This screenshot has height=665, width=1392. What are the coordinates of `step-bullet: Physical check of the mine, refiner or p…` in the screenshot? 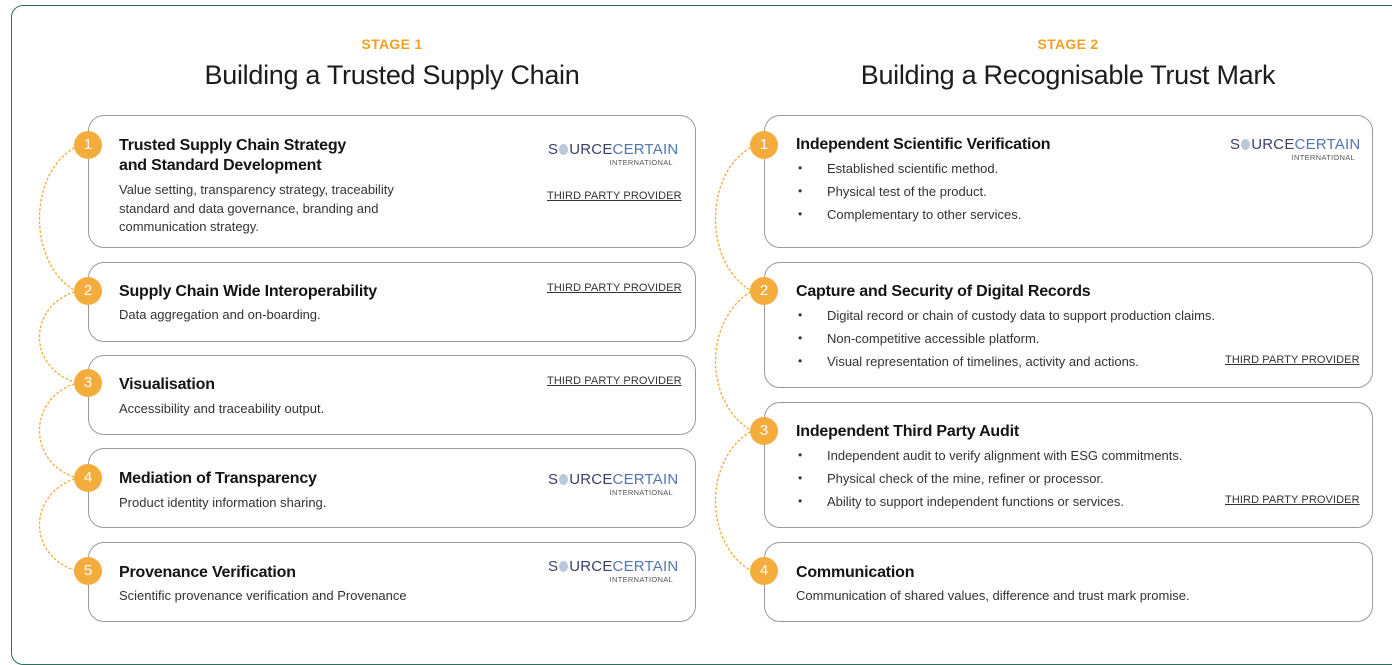 It's located at (989, 478).